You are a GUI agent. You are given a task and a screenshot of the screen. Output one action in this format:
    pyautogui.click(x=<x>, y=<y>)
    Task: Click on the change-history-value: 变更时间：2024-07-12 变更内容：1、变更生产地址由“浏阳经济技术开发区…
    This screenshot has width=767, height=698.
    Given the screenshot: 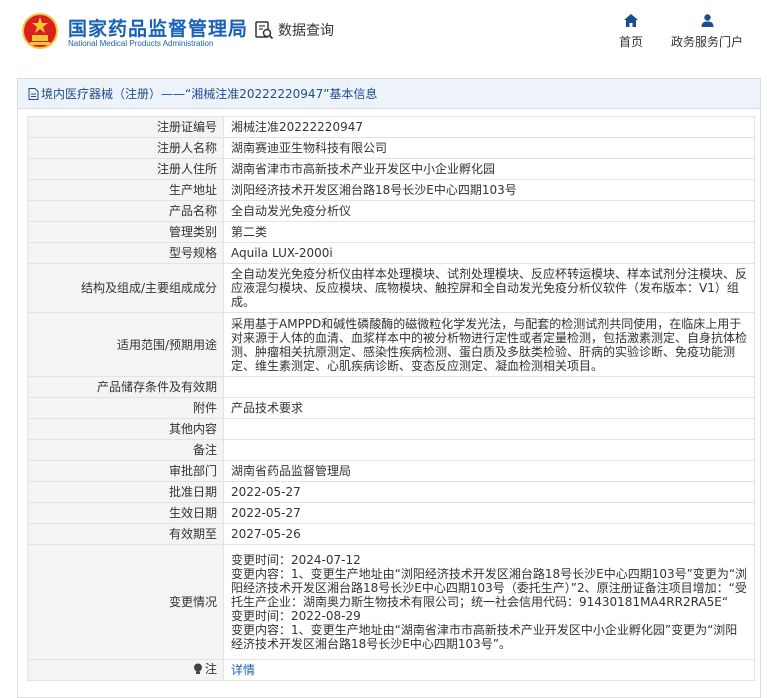 What is the action you would take?
    pyautogui.click(x=489, y=602)
    